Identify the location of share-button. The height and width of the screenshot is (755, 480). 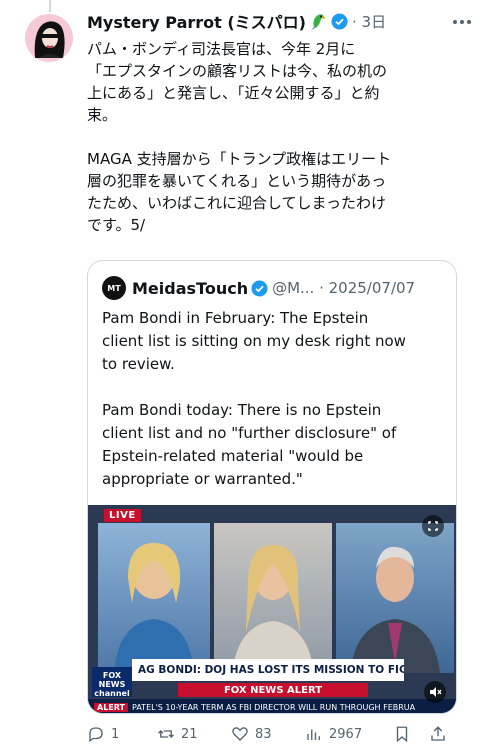
(444, 734).